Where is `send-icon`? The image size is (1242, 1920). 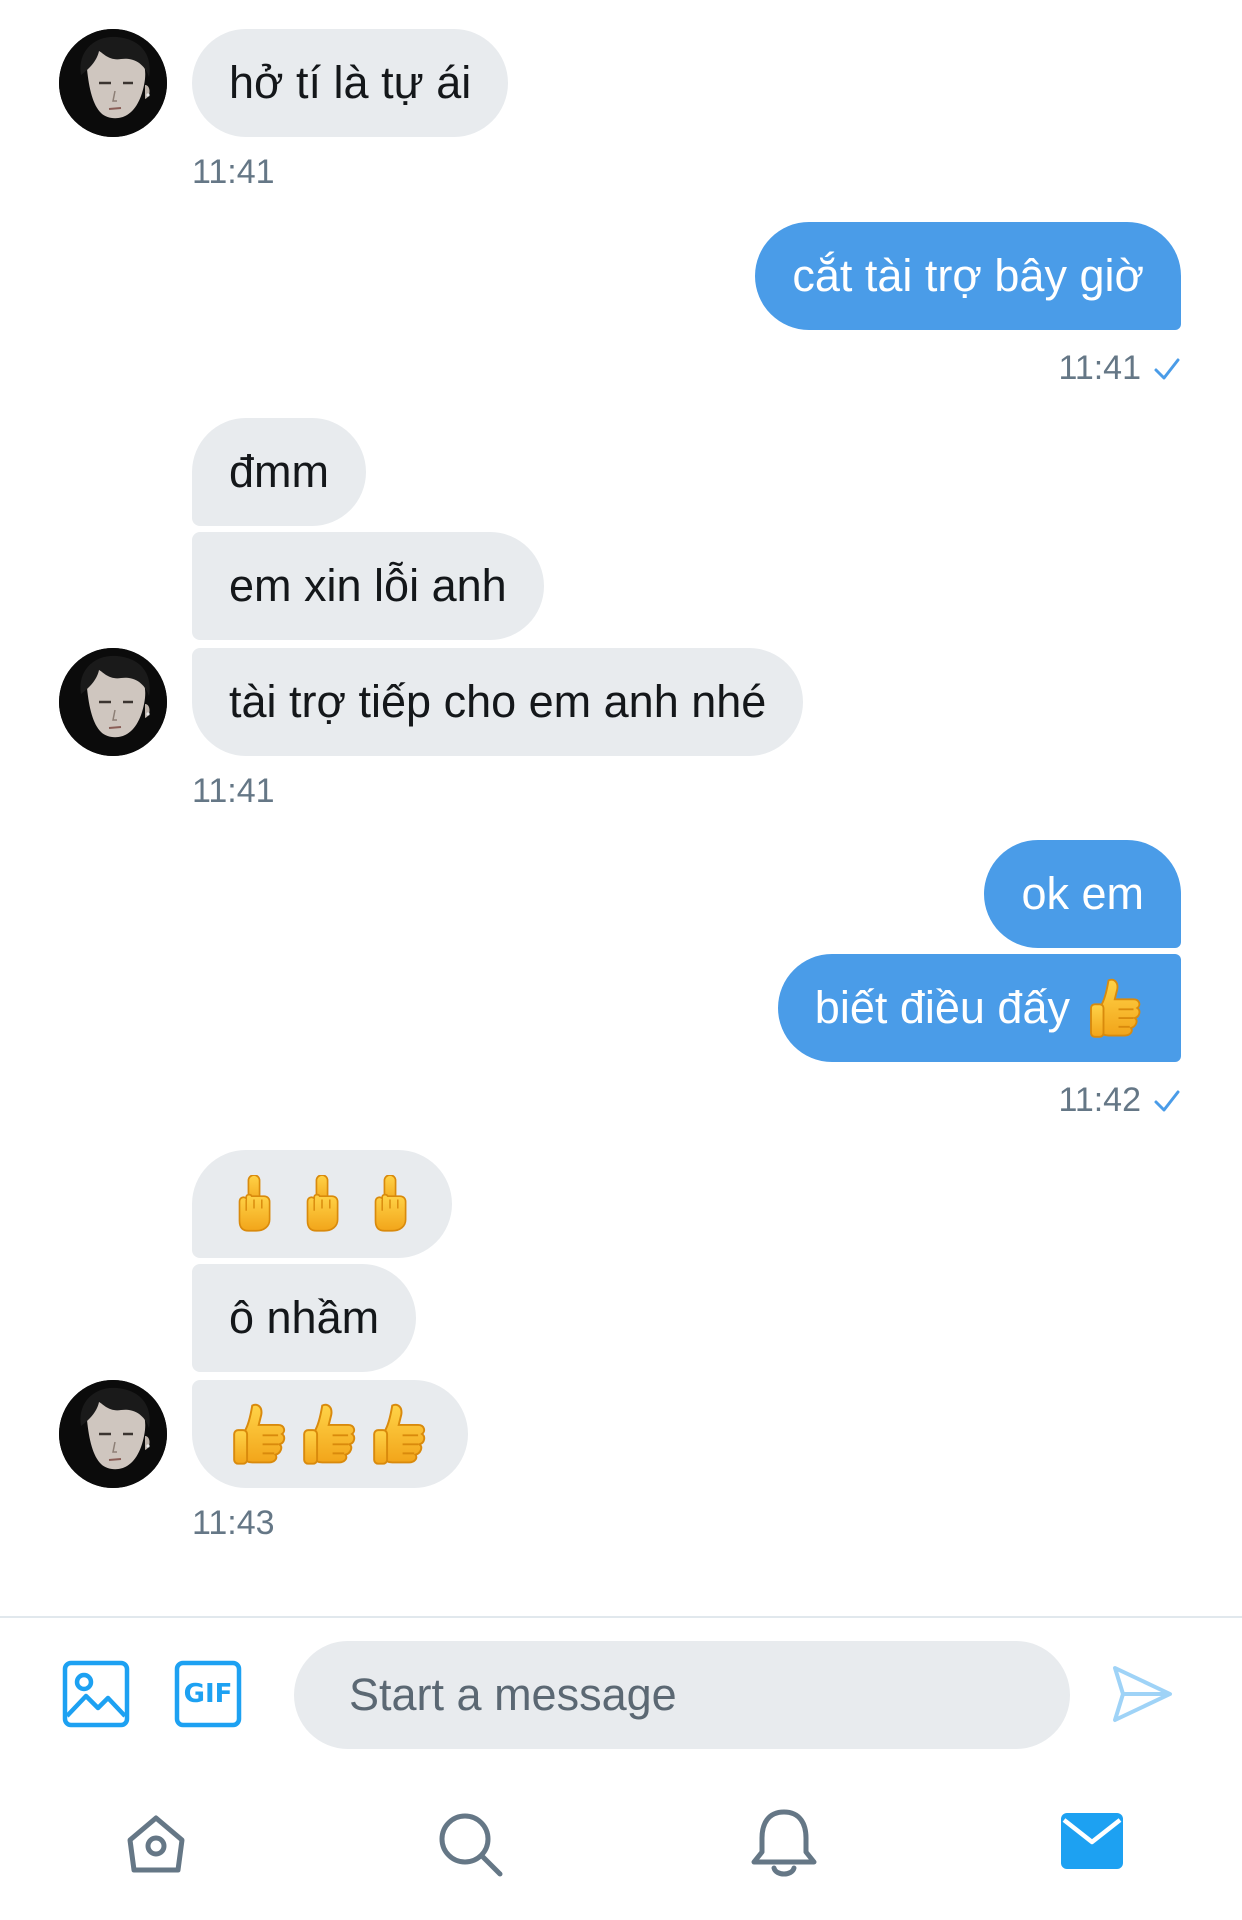
send-icon is located at coordinates (1142, 1694).